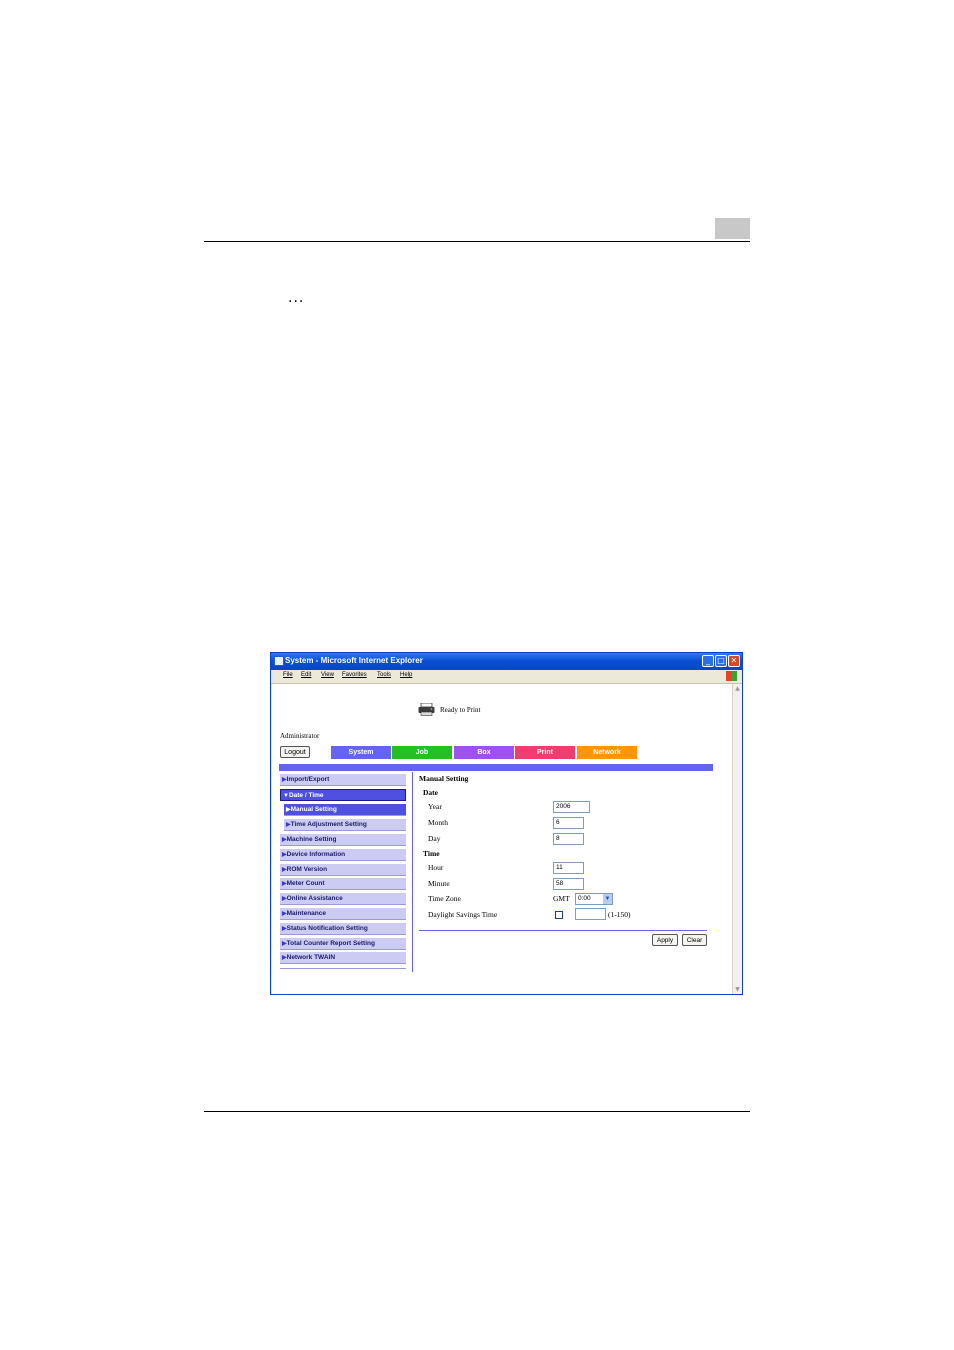  What do you see at coordinates (343, 914) in the screenshot?
I see `sidebar-item-maintenance: ▶Maintenance` at bounding box center [343, 914].